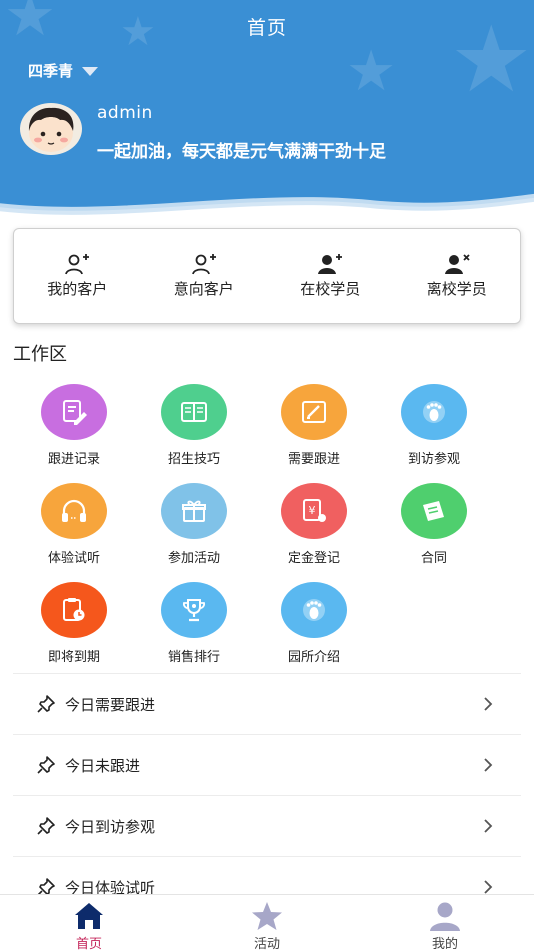 The image size is (534, 950). I want to click on document-edit-icon, so click(75, 412).